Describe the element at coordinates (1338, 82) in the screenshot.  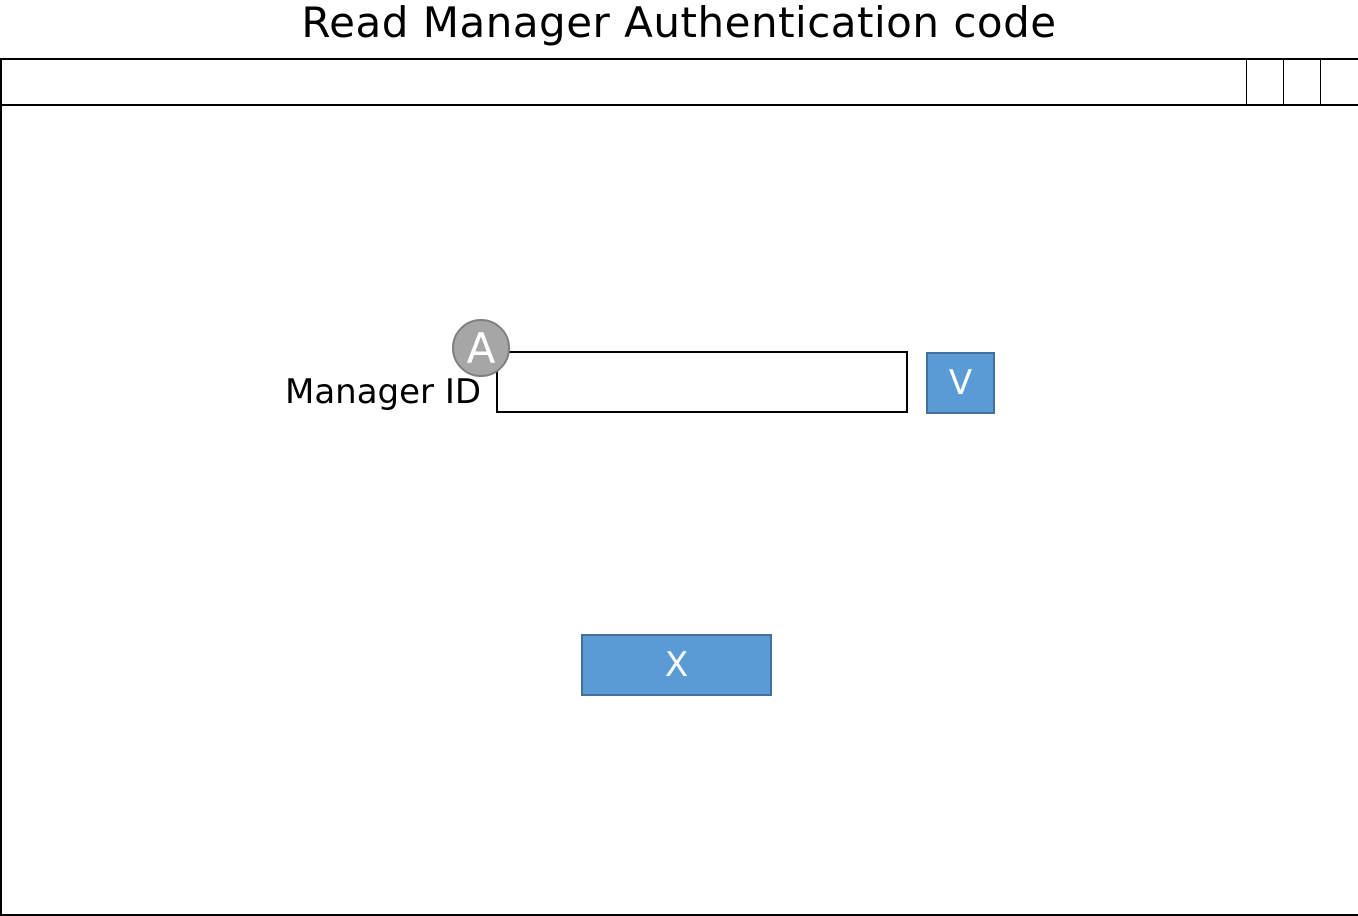
I see `close-window-button` at that location.